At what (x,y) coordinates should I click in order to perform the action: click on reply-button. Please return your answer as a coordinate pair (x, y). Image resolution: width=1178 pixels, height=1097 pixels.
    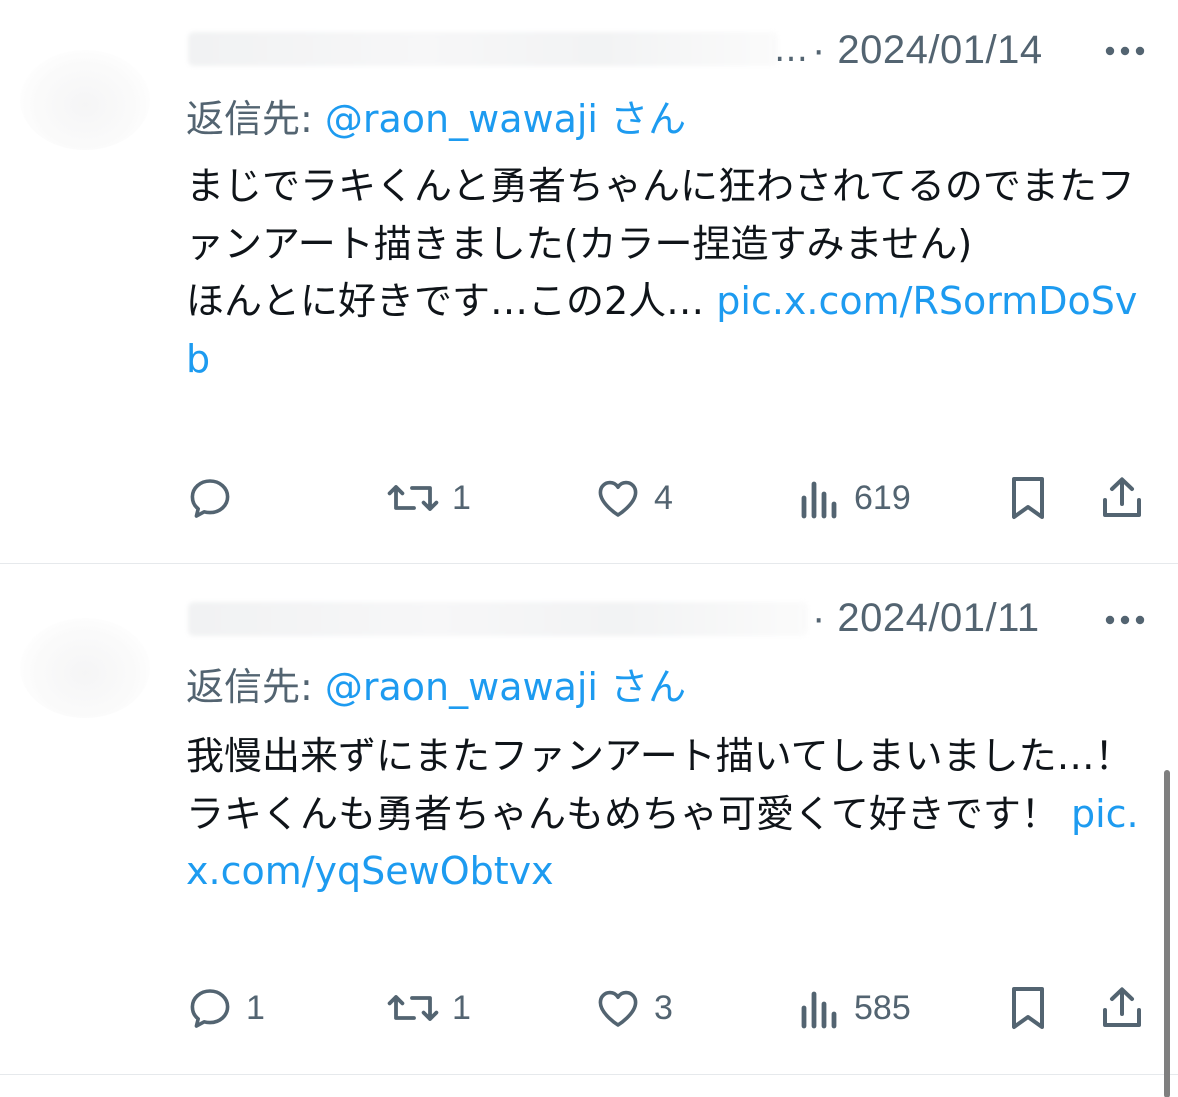
    Looking at the image, I should click on (216, 498).